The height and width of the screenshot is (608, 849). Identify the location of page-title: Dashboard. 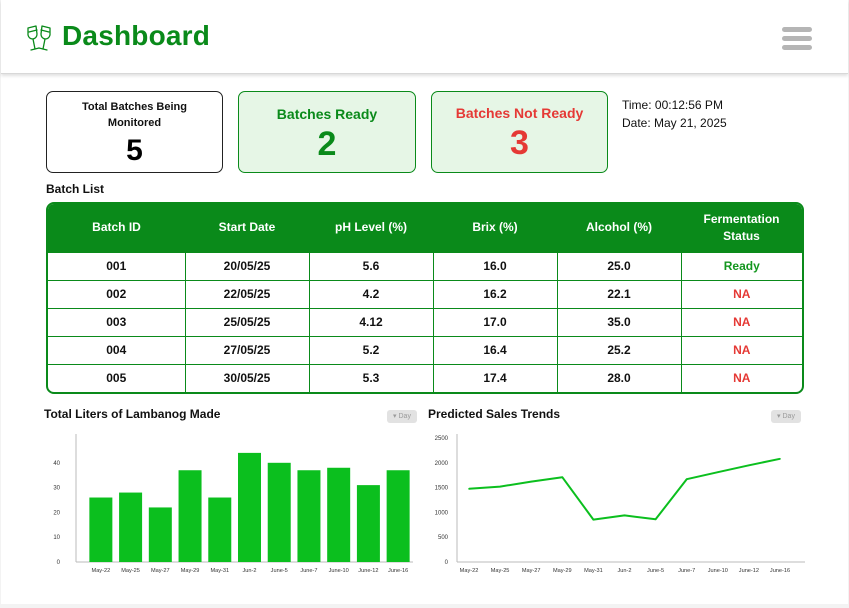
(136, 35).